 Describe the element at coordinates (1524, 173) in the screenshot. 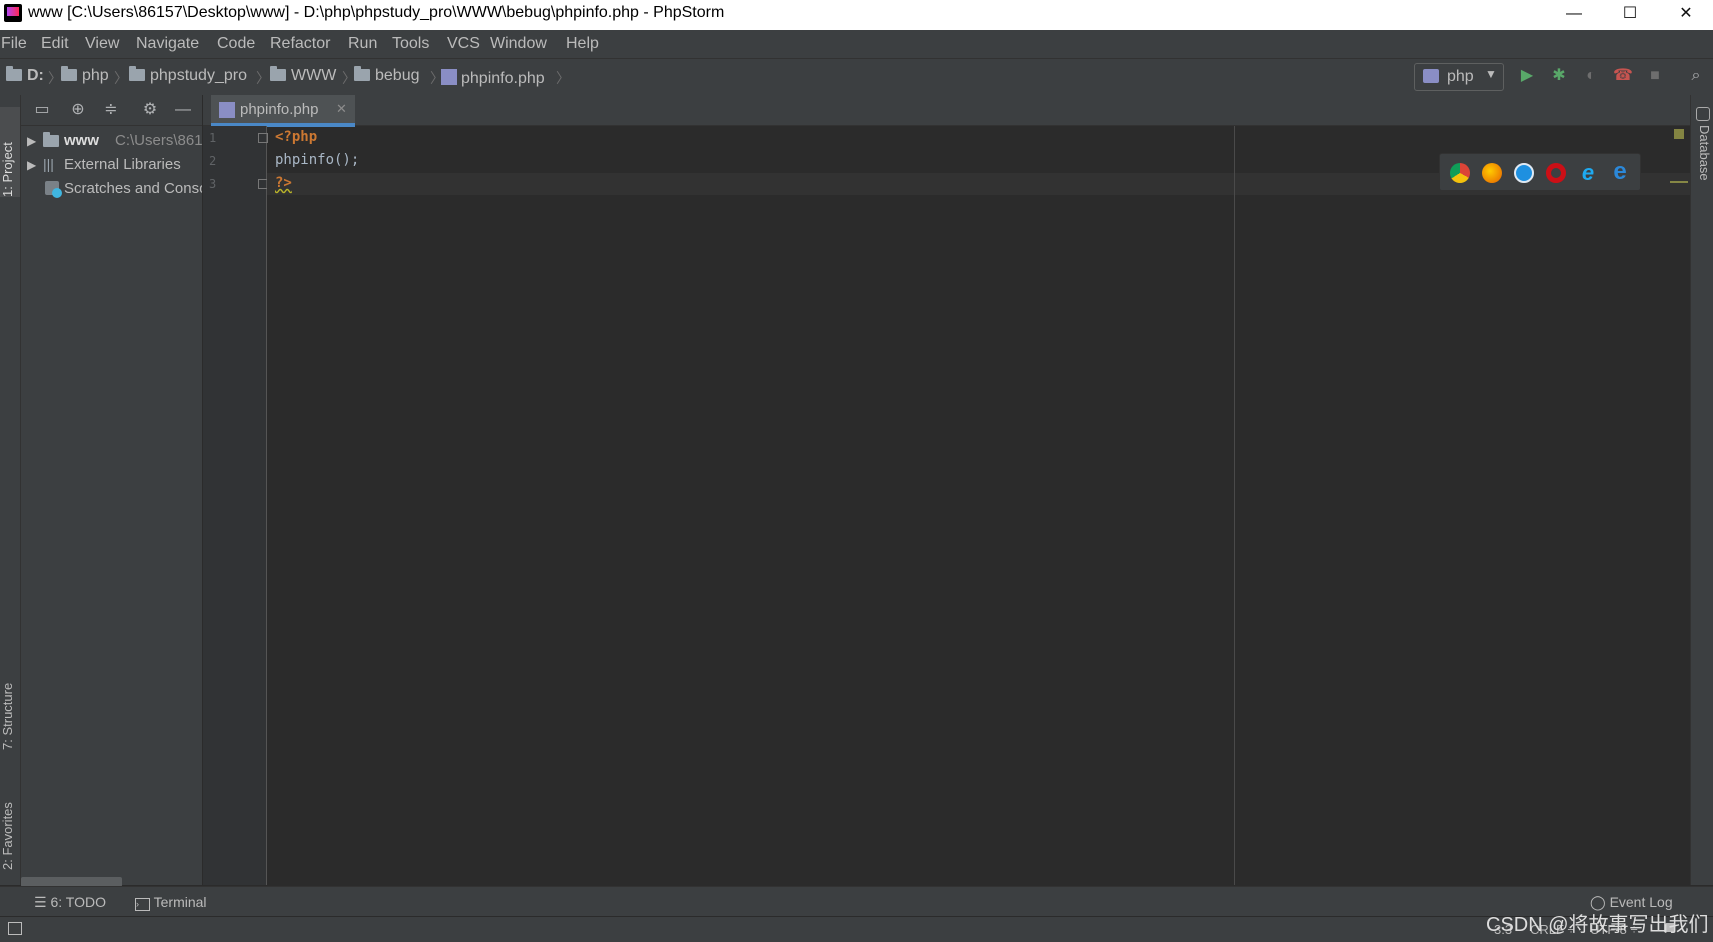

I see `safari-icon` at that location.